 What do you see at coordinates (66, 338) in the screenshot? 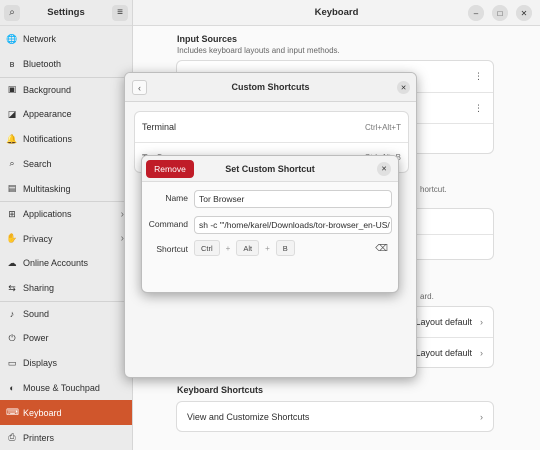
I see `sidebar-item-power: ⏻ Power` at bounding box center [66, 338].